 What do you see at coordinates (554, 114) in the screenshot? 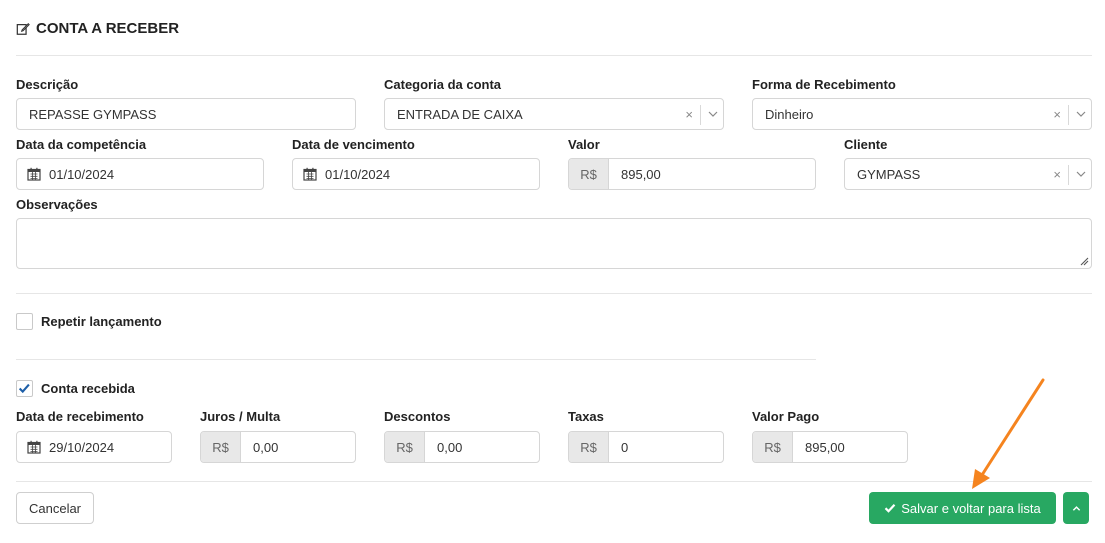
I see `categoria-select: ENTRADA DE CAIXA ×` at bounding box center [554, 114].